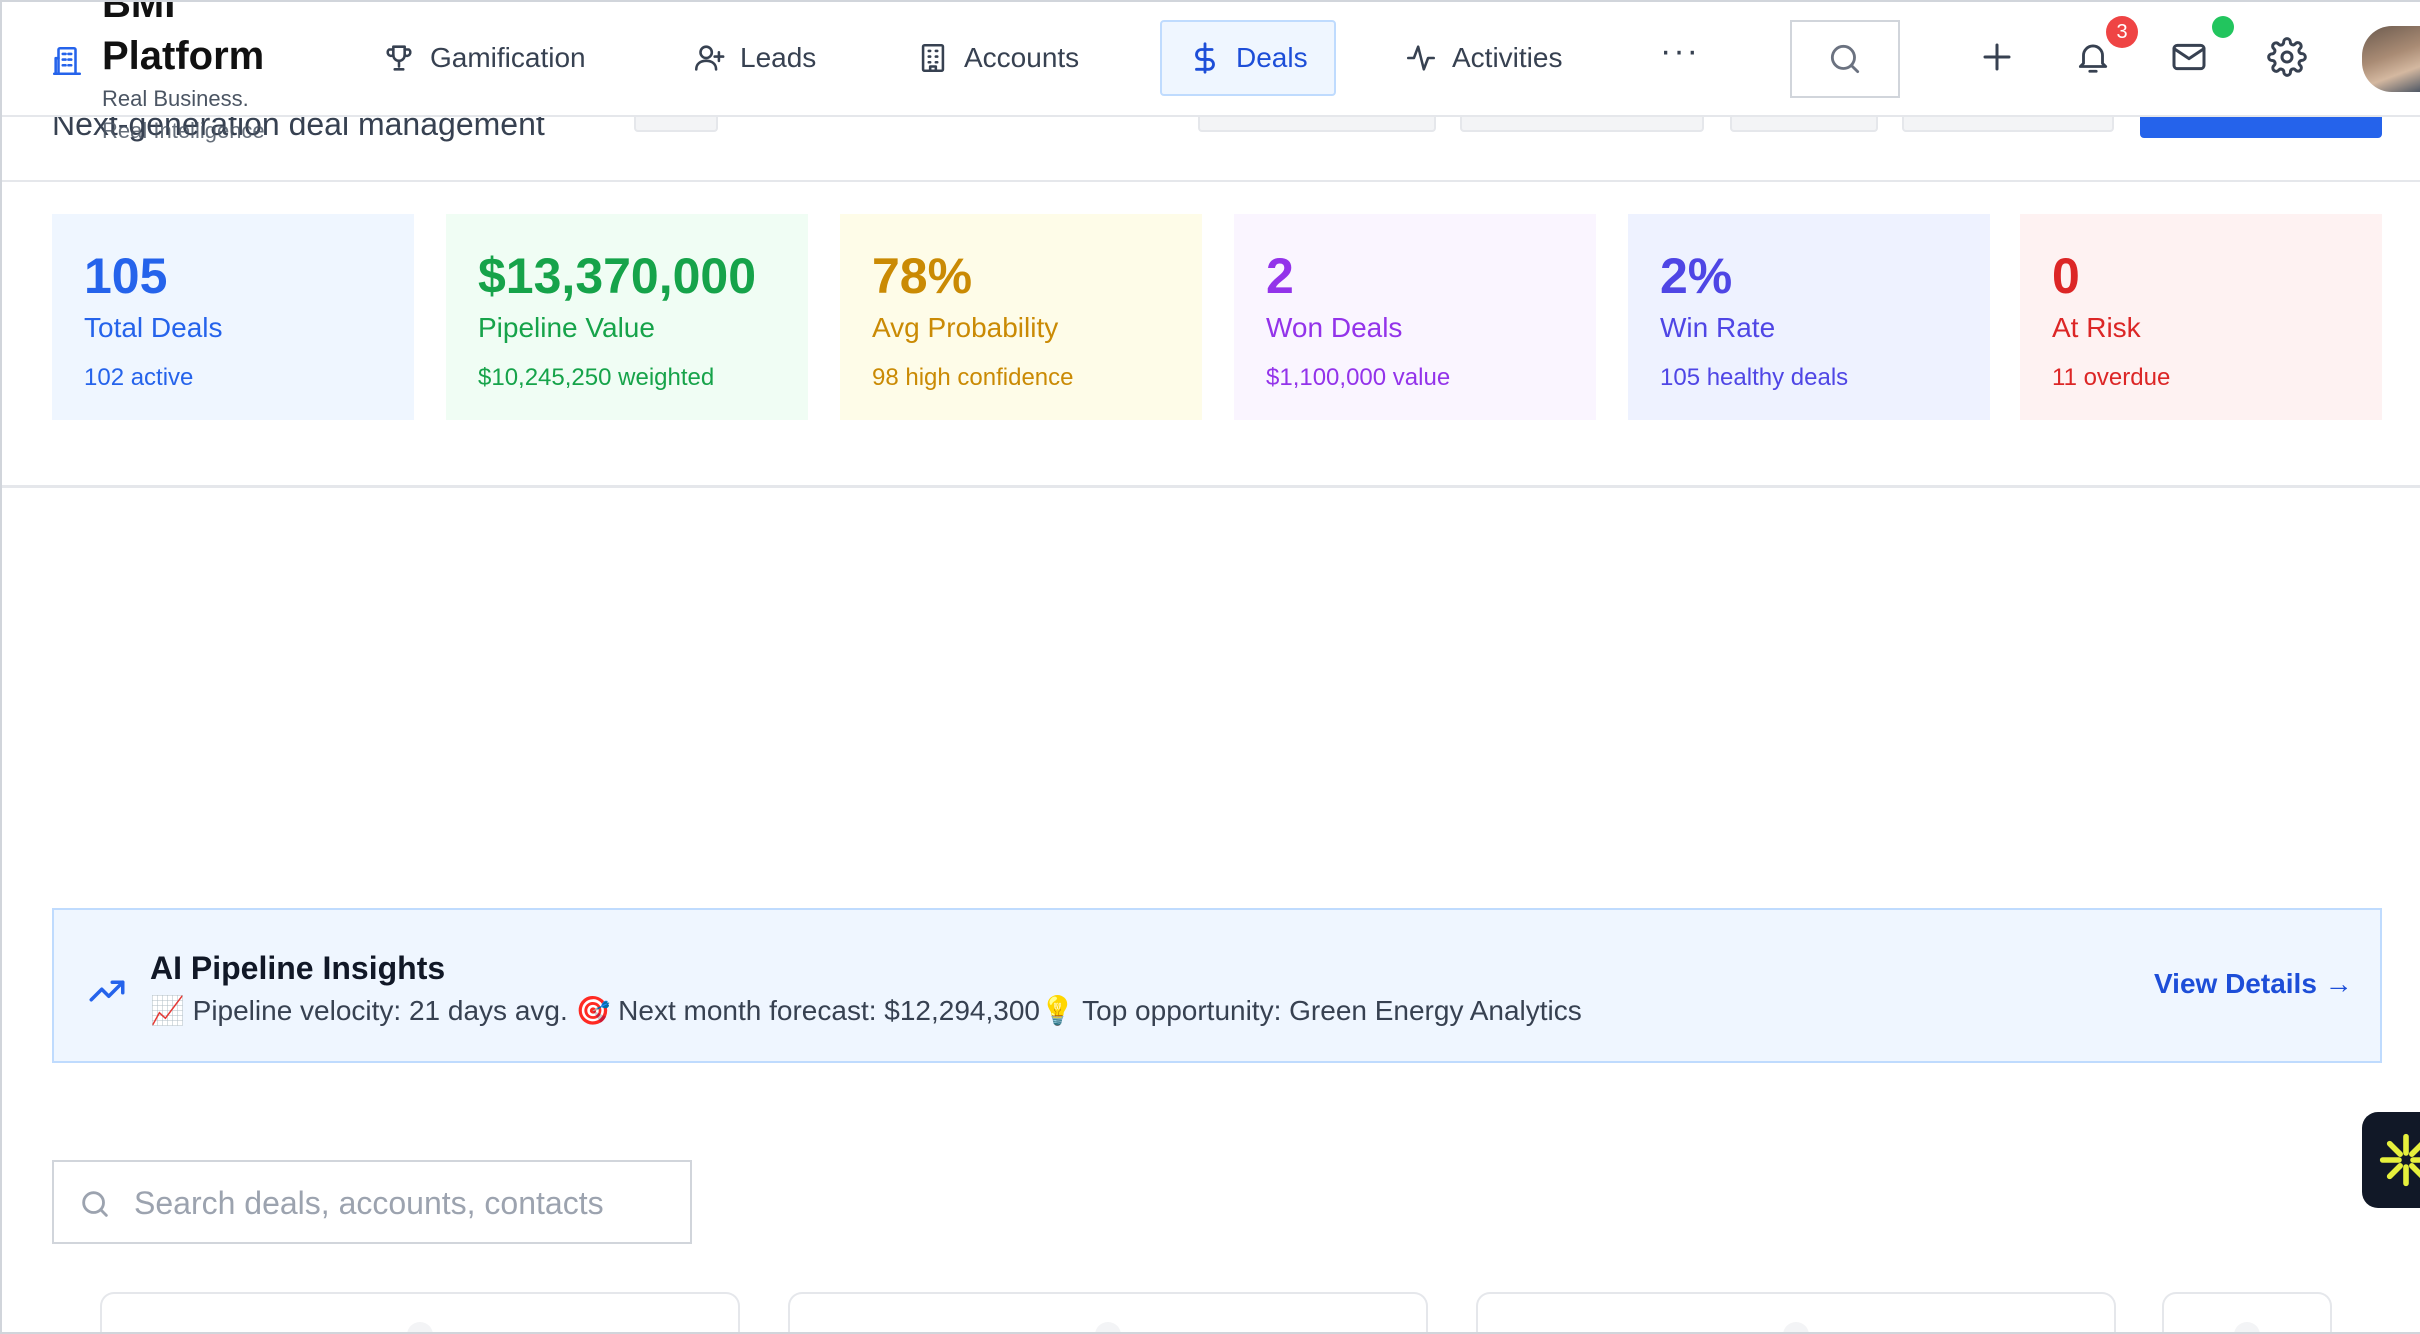  I want to click on stat-card-win-rate: 2% Win Rate 105 healthy deals, so click(1809, 317).